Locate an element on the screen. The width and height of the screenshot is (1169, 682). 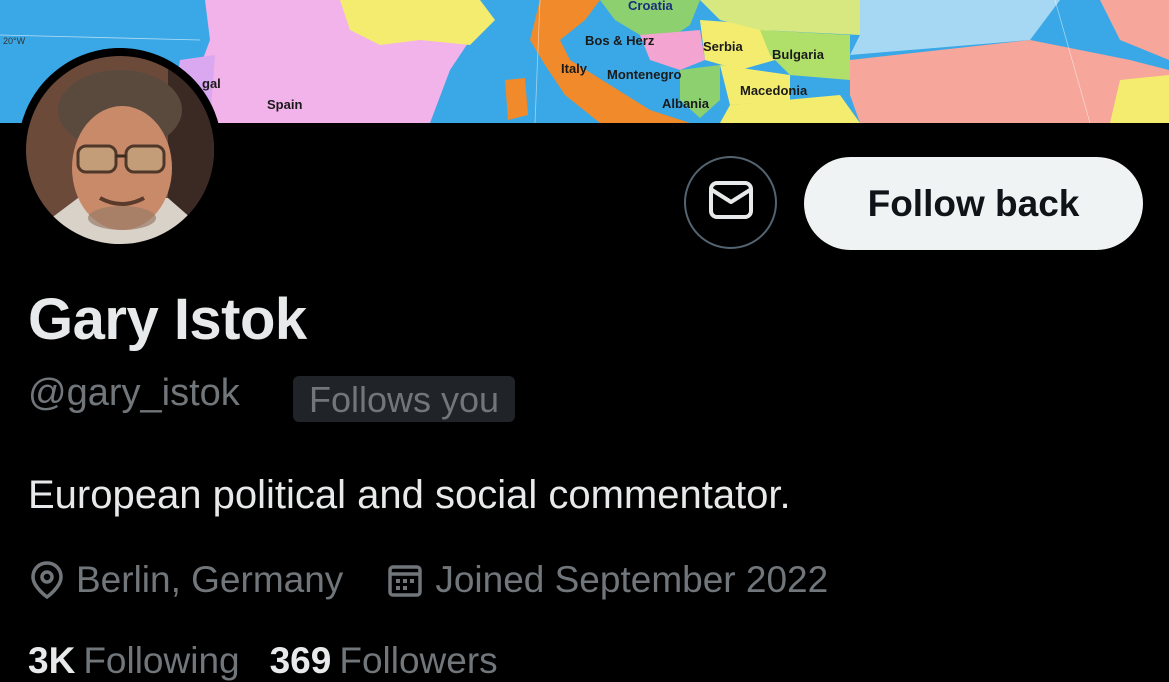
followers-count: 369 is located at coordinates (300, 660).